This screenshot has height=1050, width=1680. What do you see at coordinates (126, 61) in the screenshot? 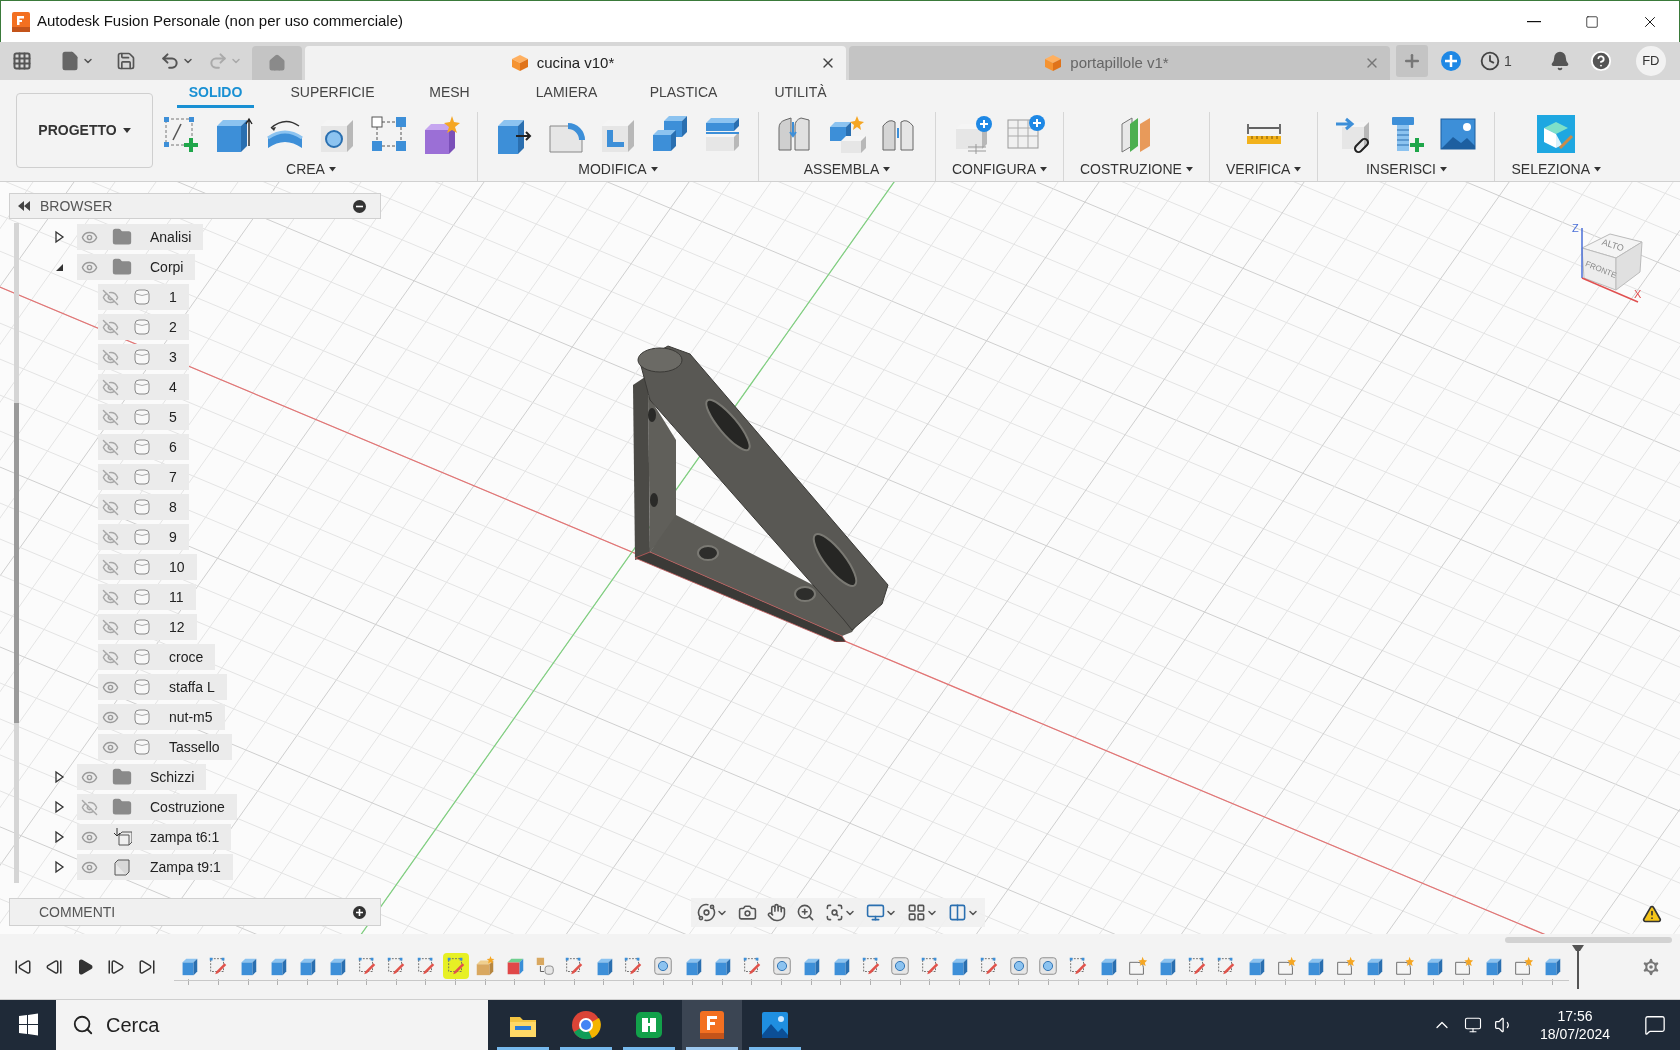
I see `save-icon` at bounding box center [126, 61].